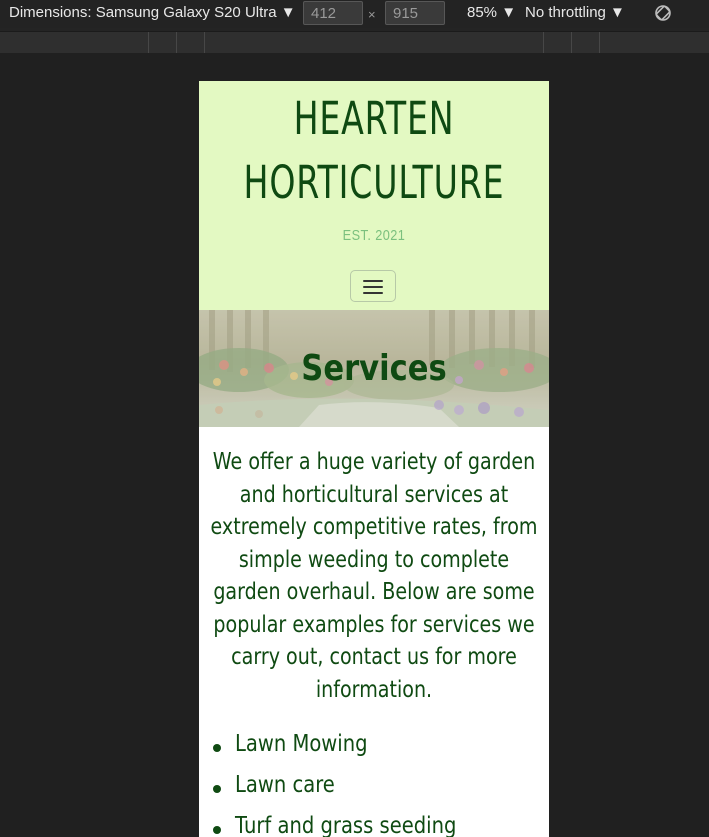  What do you see at coordinates (374, 788) in the screenshot?
I see `list-item: Lawn care` at bounding box center [374, 788].